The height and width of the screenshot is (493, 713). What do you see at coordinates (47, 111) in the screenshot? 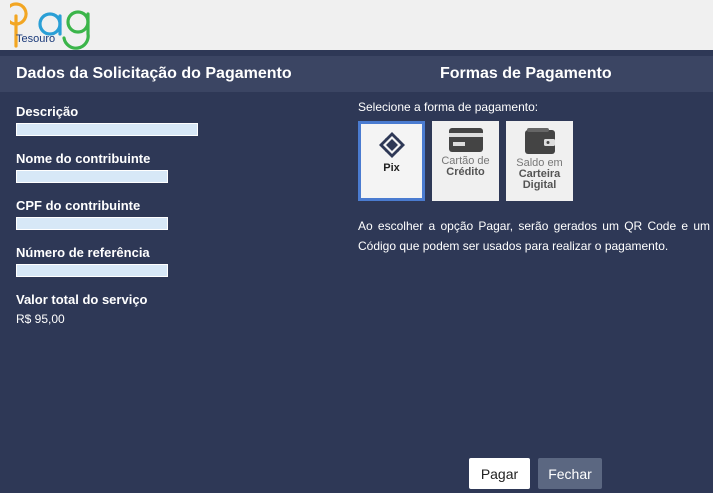
I see `descricao-label: Descrição` at bounding box center [47, 111].